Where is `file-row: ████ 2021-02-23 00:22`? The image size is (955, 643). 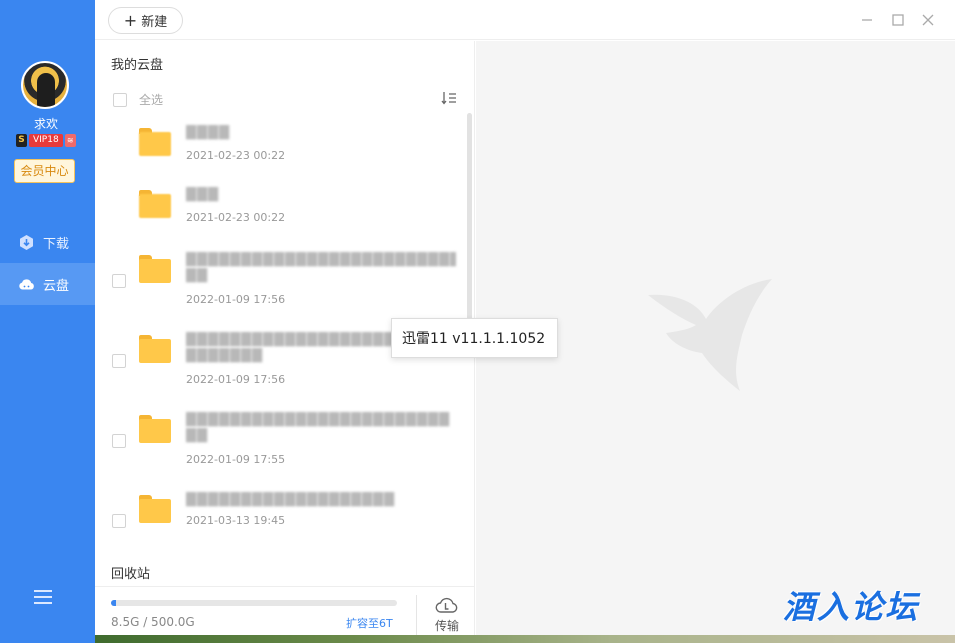
file-row: ████ 2021-02-23 00:22 is located at coordinates (280, 154).